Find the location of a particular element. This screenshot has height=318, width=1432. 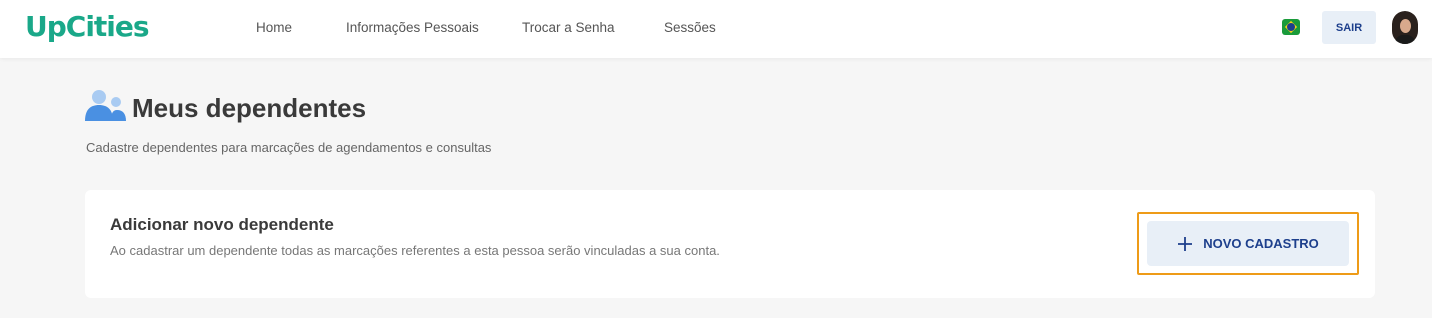

upcities-logo: UpCities is located at coordinates (87, 26).